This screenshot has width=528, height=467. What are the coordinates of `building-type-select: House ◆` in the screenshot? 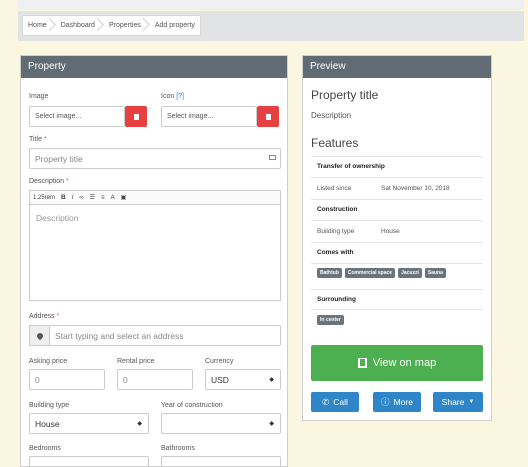 It's located at (89, 423).